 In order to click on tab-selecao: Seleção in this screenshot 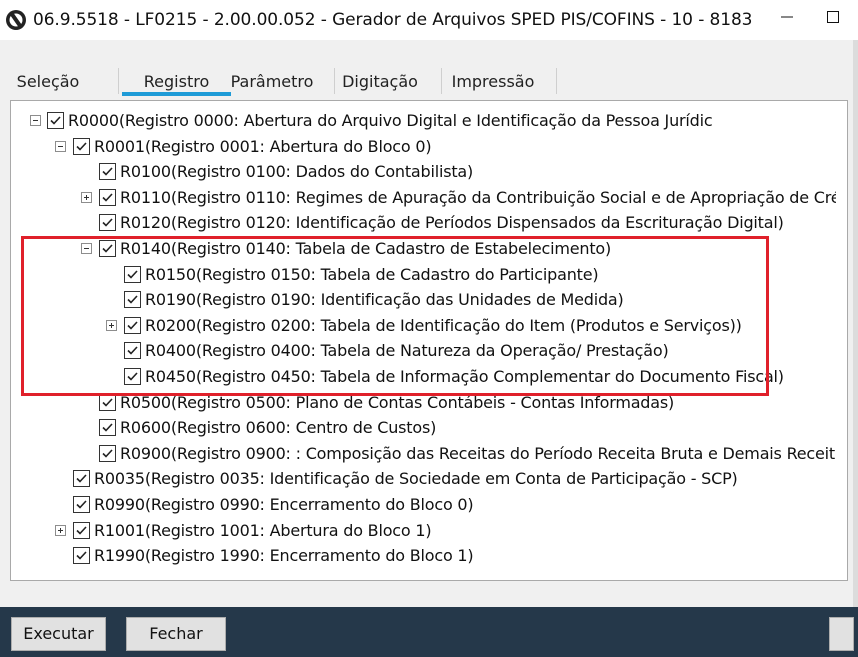, I will do `click(48, 81)`.